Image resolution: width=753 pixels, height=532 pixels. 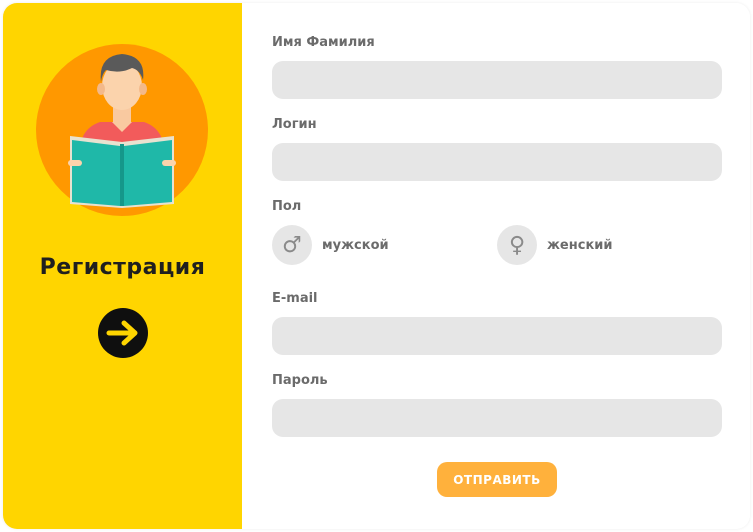 I want to click on arrow-right-icon, so click(x=123, y=333).